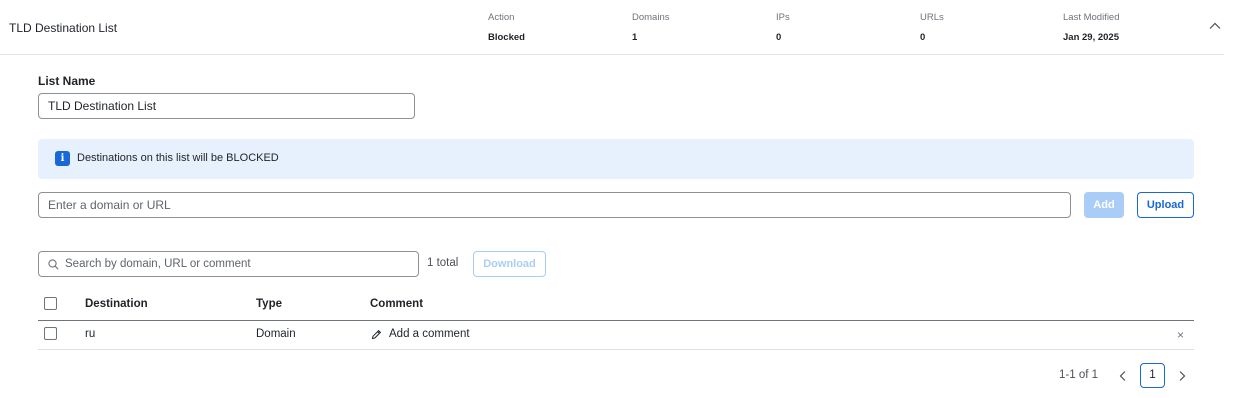  What do you see at coordinates (506, 37) in the screenshot?
I see `stat-action-value: Blocked` at bounding box center [506, 37].